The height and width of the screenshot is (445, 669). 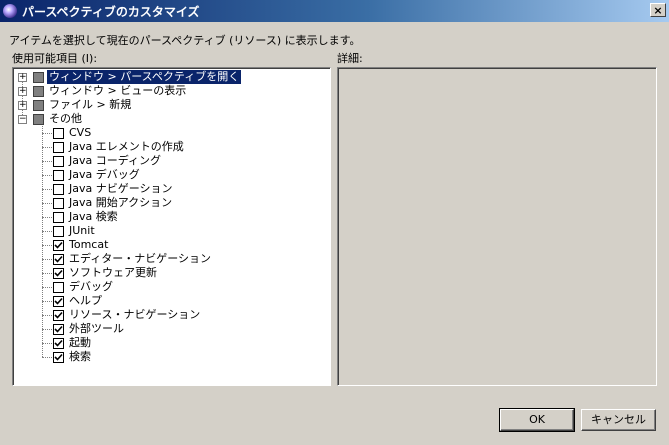 I want to click on tree-item-label: Java コーディング, so click(x=115, y=160).